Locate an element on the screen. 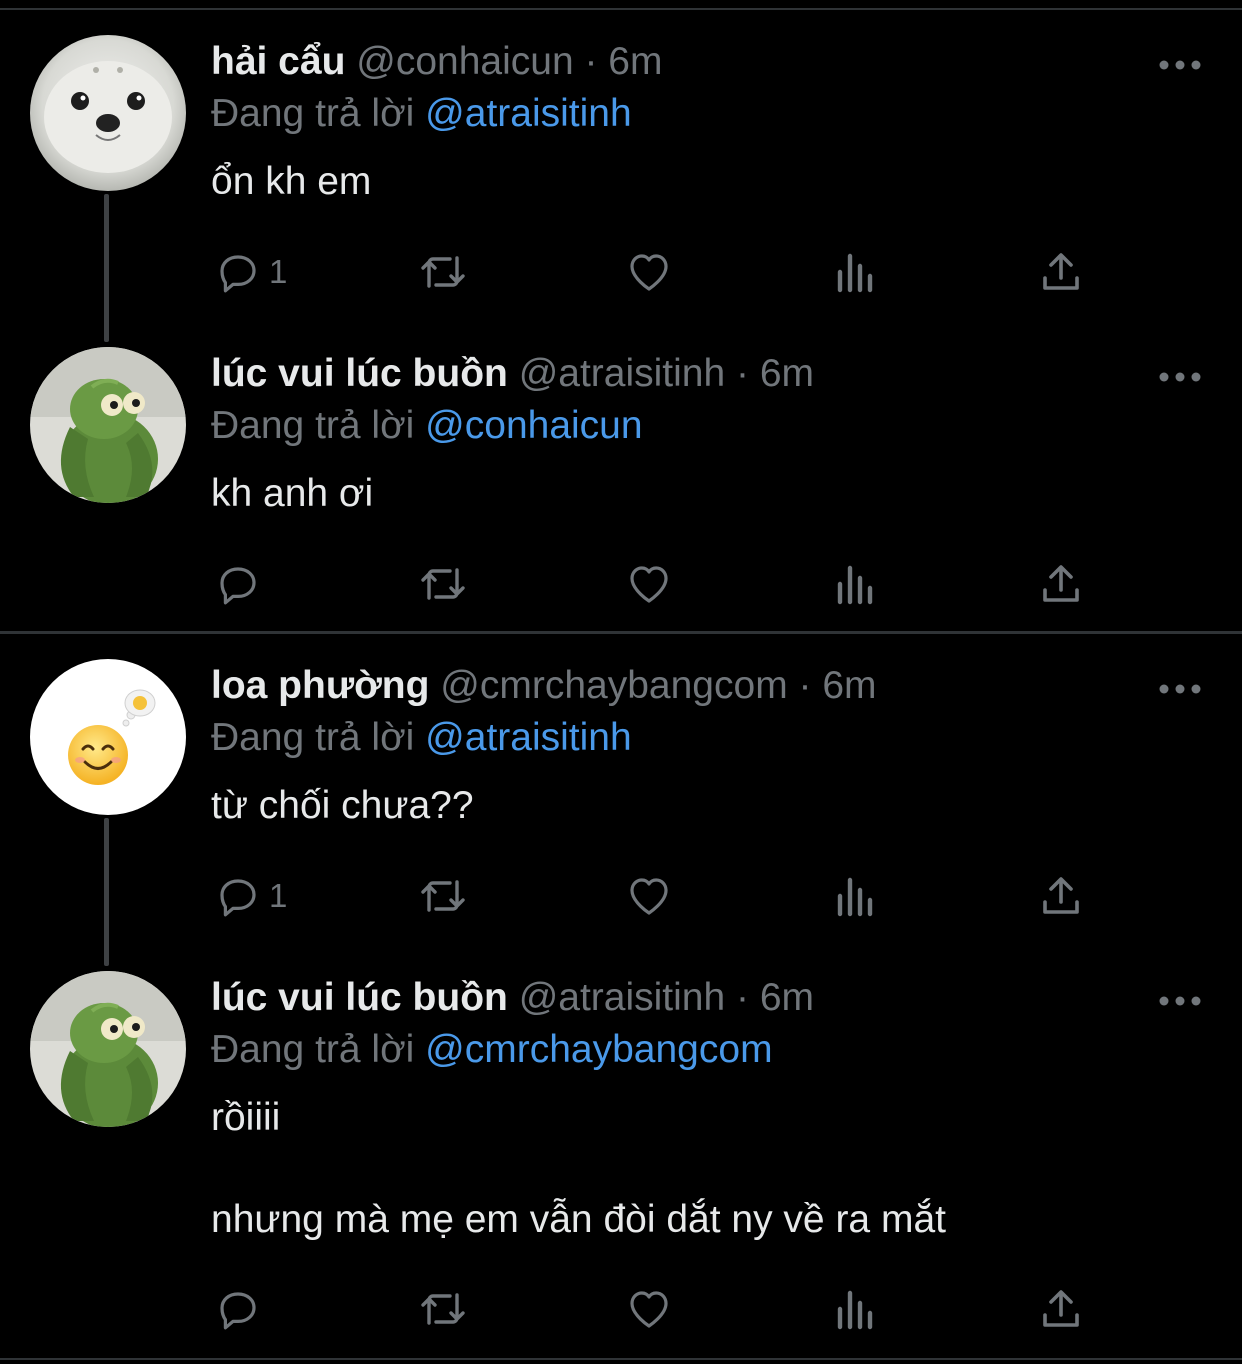 The image size is (1242, 1364). tweet-header: loa phường @cmrchaybangcom · 6m is located at coordinates (544, 686).